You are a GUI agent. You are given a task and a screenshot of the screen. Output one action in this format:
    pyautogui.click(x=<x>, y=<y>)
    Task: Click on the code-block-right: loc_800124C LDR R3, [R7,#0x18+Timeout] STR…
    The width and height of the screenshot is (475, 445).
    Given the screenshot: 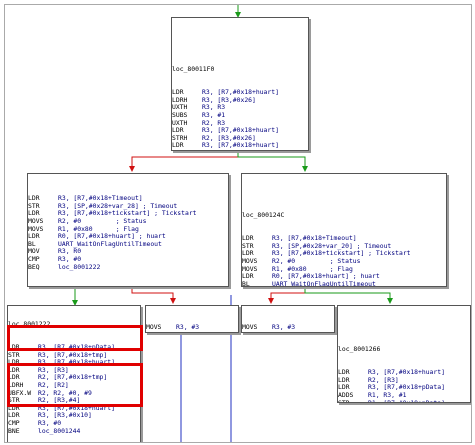 What is the action you would take?
    pyautogui.click(x=344, y=230)
    